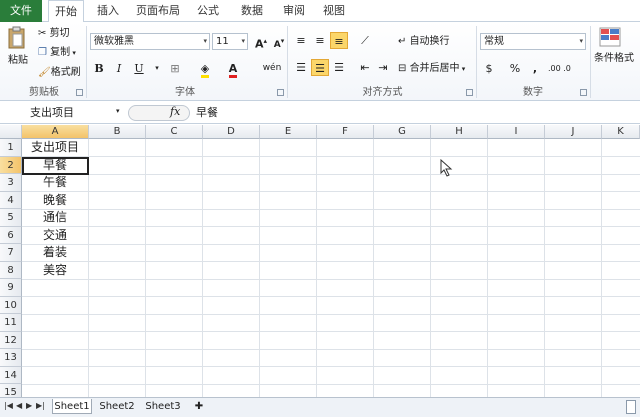 This screenshot has height=417, width=640. I want to click on tab-data: 数据, so click(252, 11).